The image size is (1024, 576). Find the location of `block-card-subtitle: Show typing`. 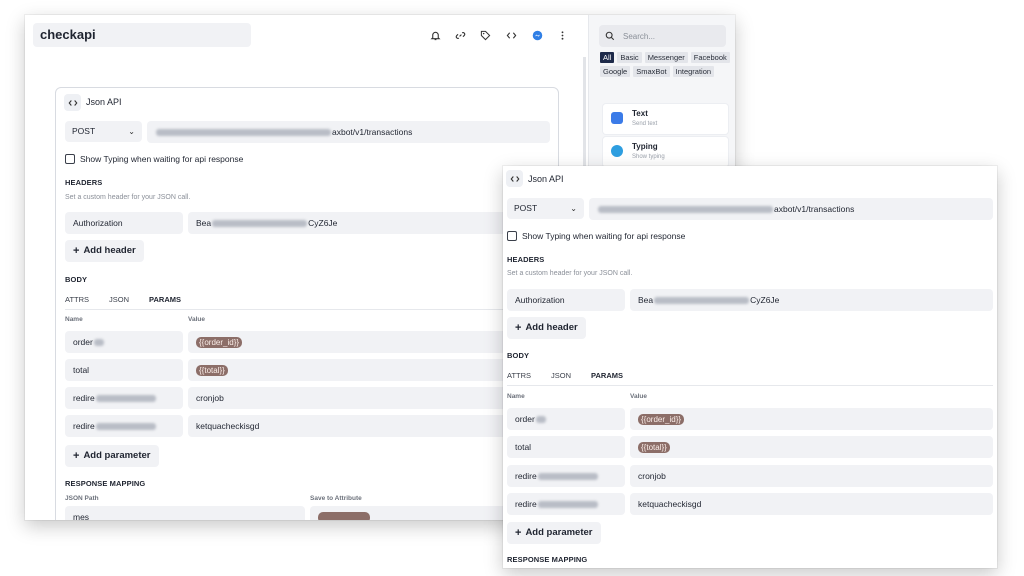

block-card-subtitle: Show typing is located at coordinates (648, 157).